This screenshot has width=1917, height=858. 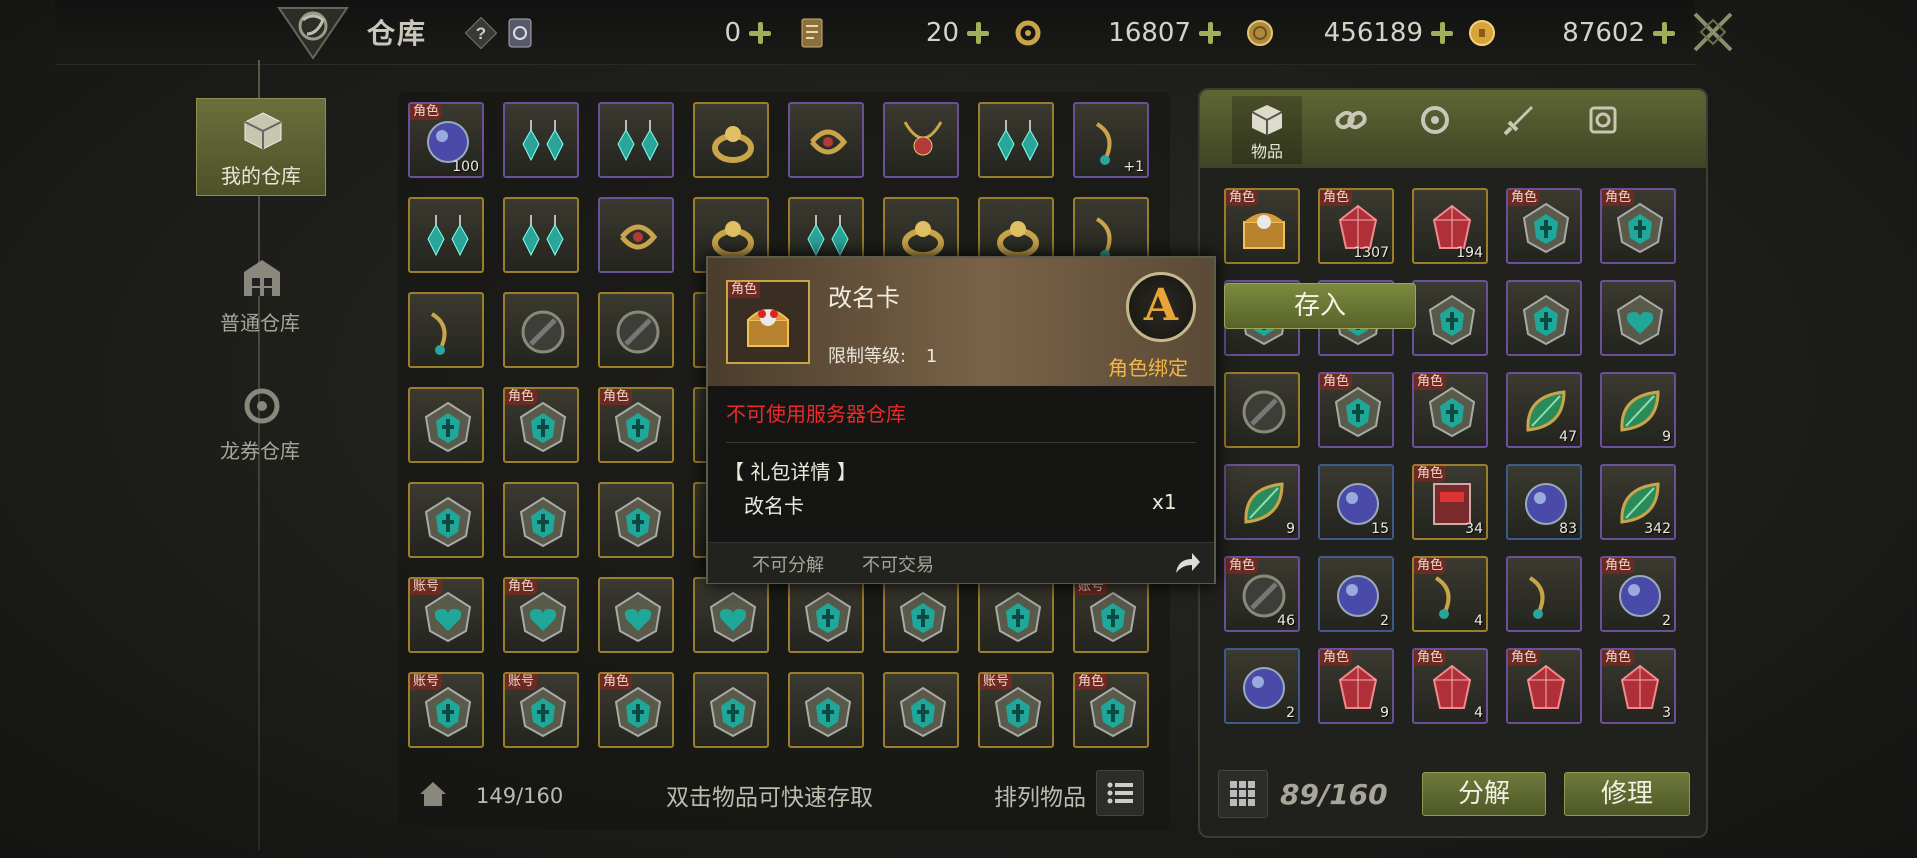 What do you see at coordinates (1210, 33) in the screenshot?
I see `add-coupon-button` at bounding box center [1210, 33].